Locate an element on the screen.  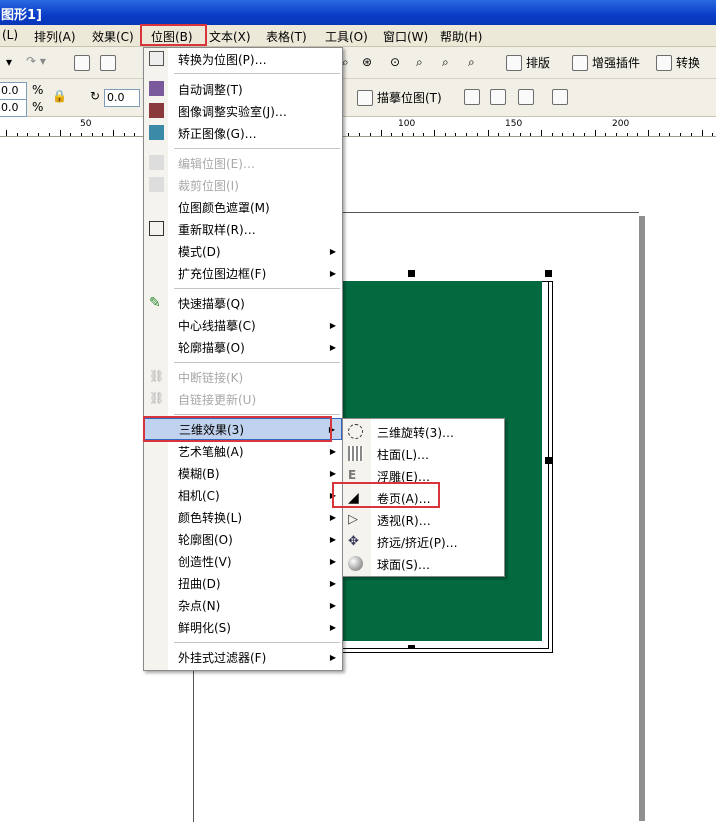
scale-x-field: 0.0 is located at coordinates (13, 91).